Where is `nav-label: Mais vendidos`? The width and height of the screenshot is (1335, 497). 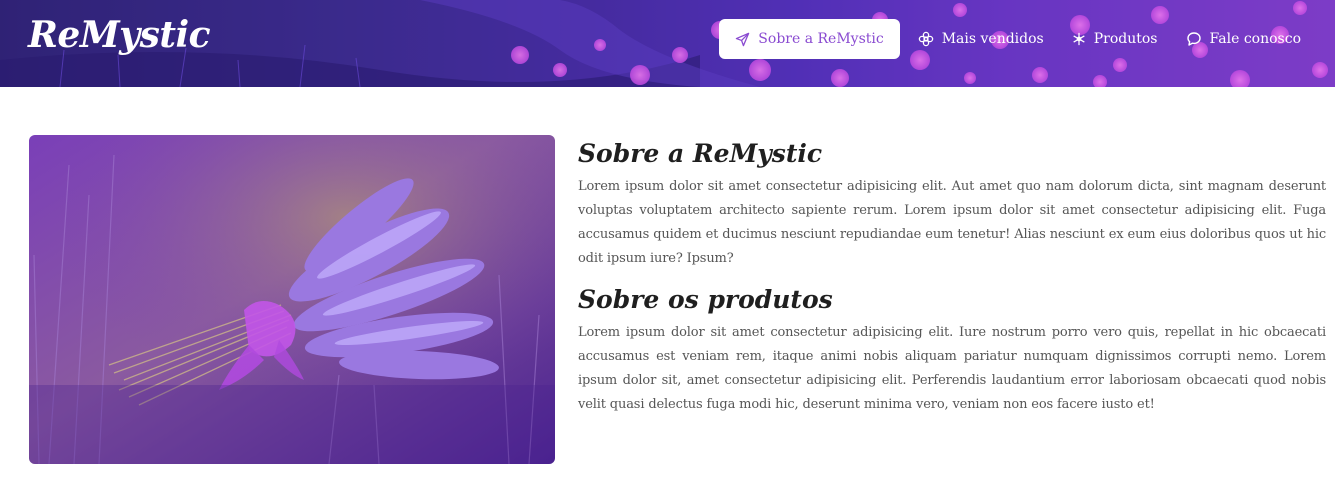 nav-label: Mais vendidos is located at coordinates (992, 39).